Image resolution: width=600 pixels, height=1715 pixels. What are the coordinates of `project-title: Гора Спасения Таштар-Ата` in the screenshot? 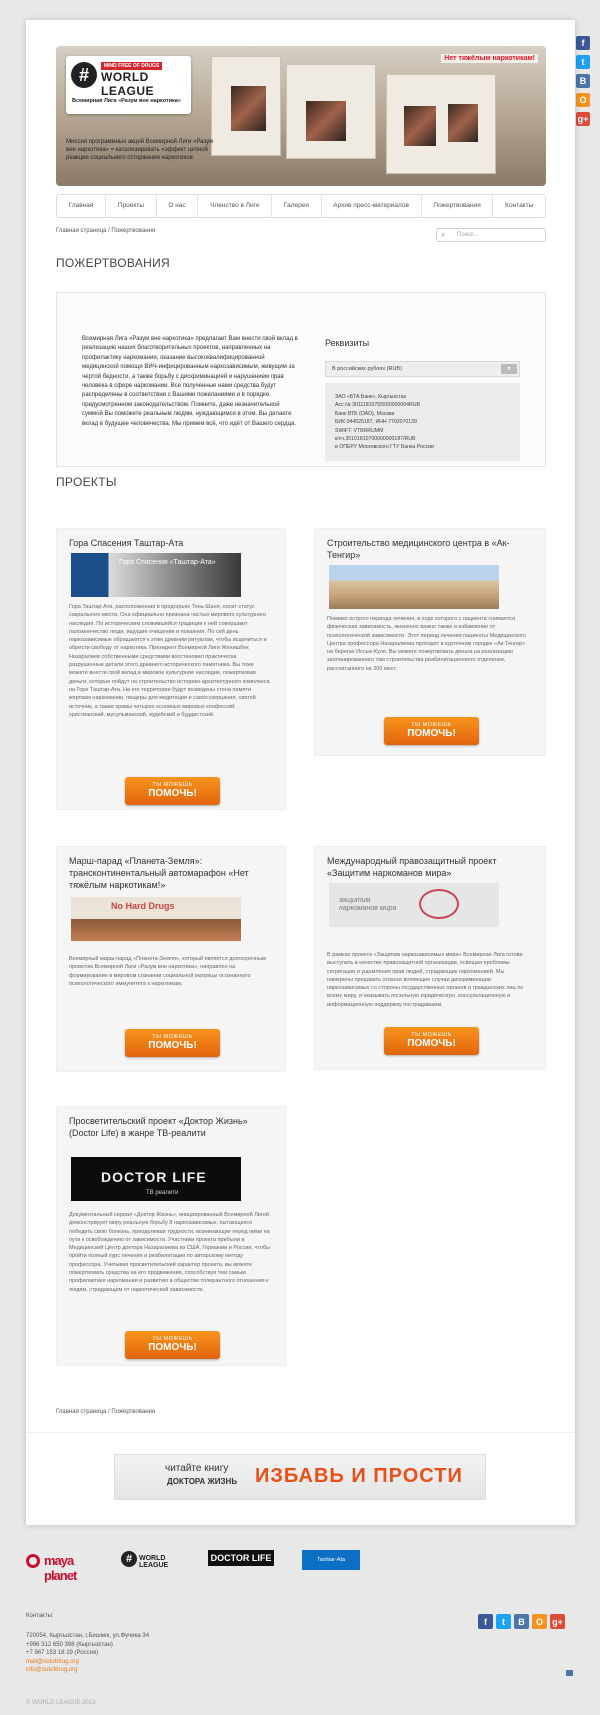 It's located at (169, 543).